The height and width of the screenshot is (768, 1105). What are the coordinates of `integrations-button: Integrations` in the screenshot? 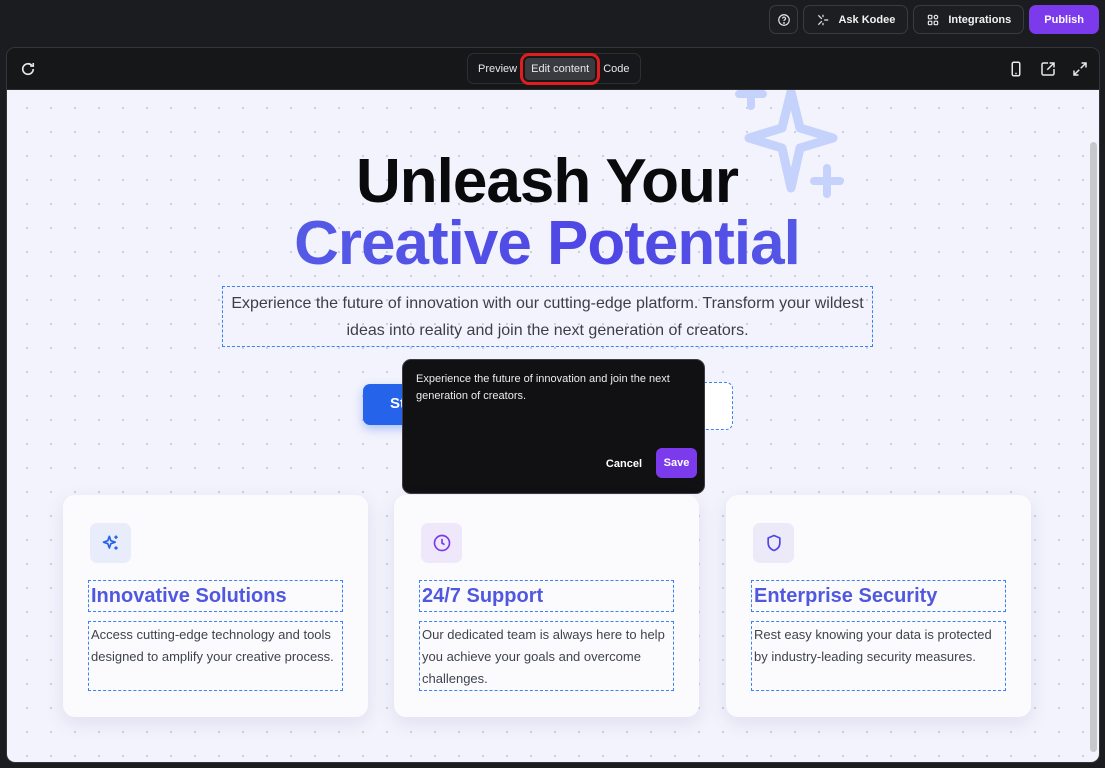 It's located at (969, 19).